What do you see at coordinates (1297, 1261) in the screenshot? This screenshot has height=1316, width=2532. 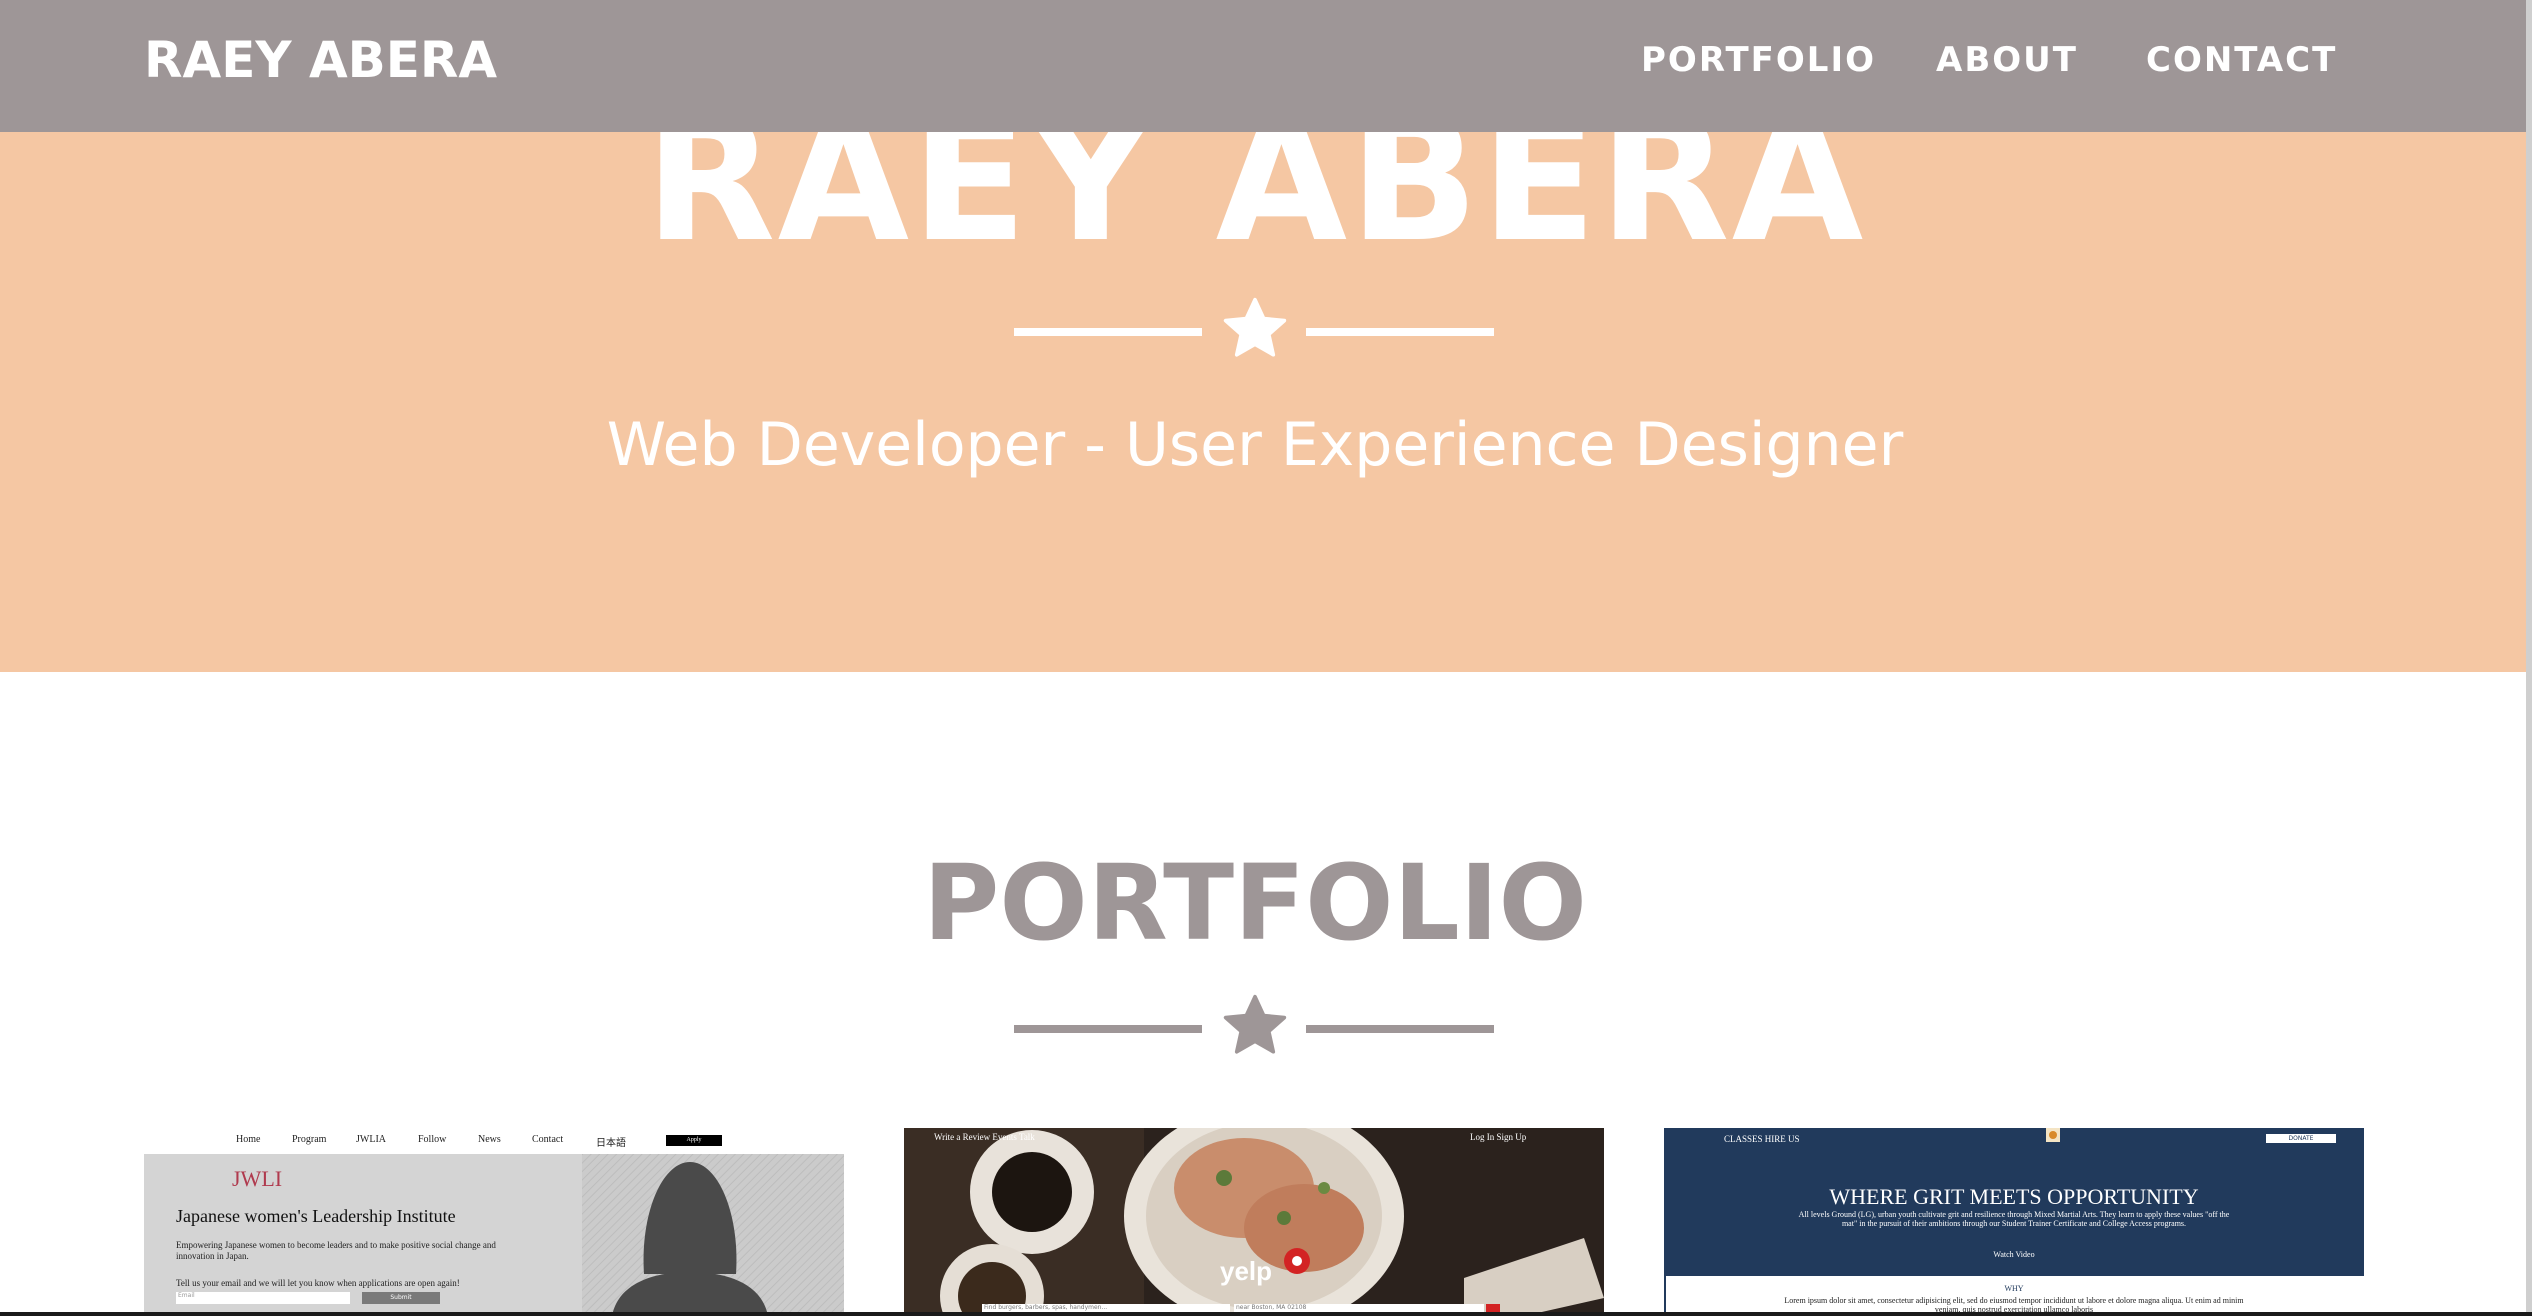 I see `yelp-burst-icon` at bounding box center [1297, 1261].